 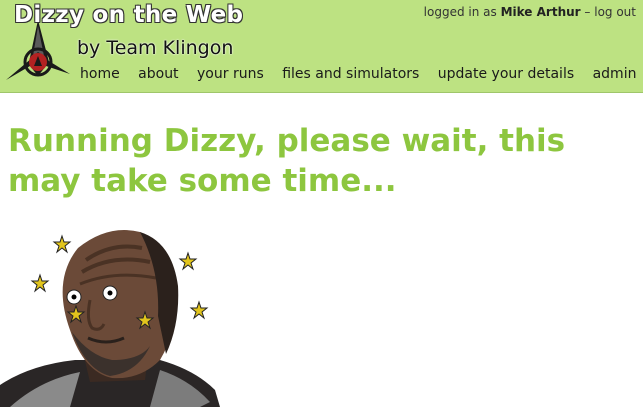 I want to click on nav-admin: admin, so click(x=615, y=74).